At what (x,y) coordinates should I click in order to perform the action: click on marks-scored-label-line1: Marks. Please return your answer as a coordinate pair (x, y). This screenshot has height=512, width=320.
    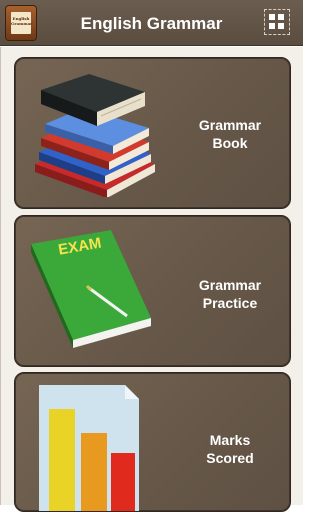
    Looking at the image, I should click on (230, 440).